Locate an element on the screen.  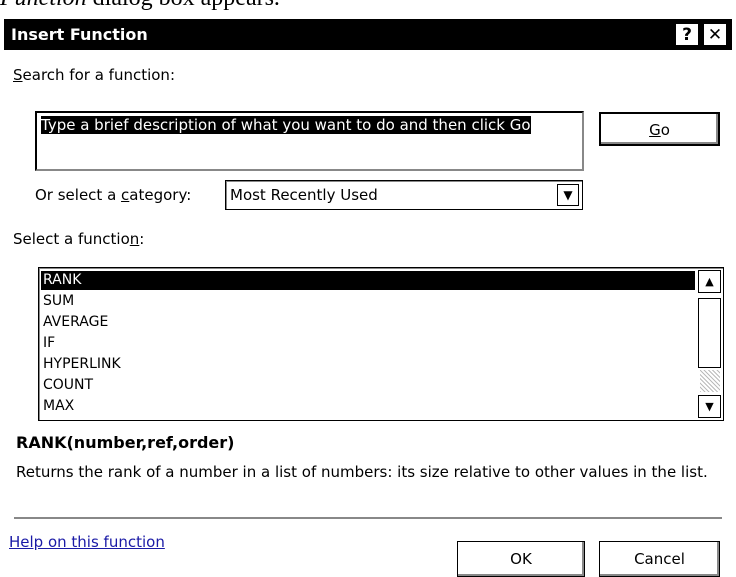
help-link: Help on this function is located at coordinates (87, 542).